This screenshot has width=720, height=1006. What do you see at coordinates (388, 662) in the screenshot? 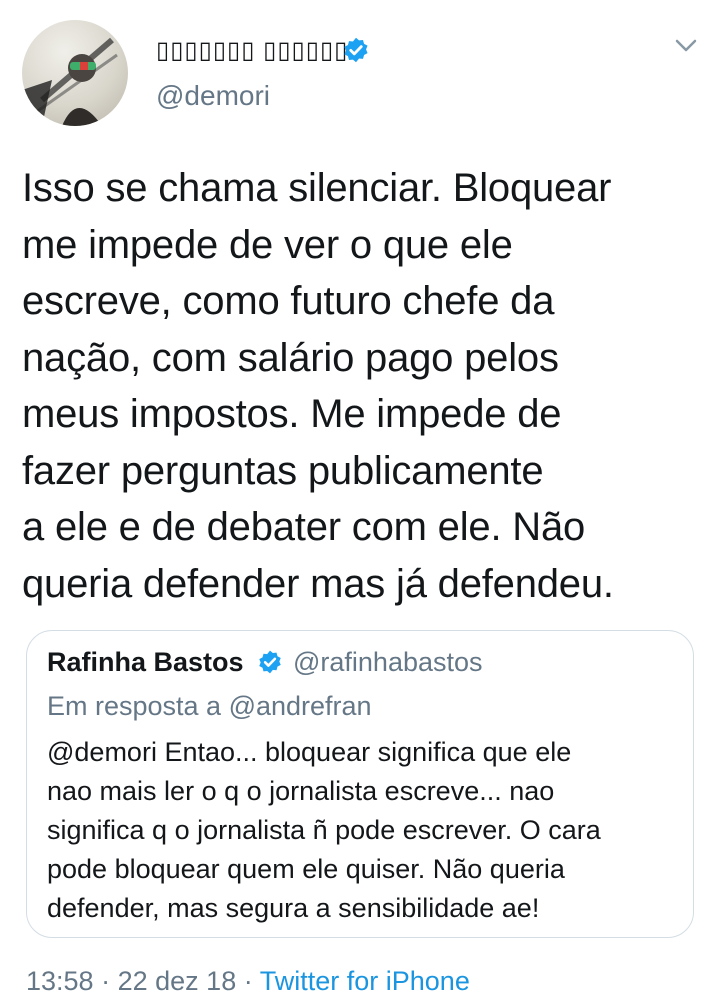
I see `quoted-user-handle: @rafinhabastos` at bounding box center [388, 662].